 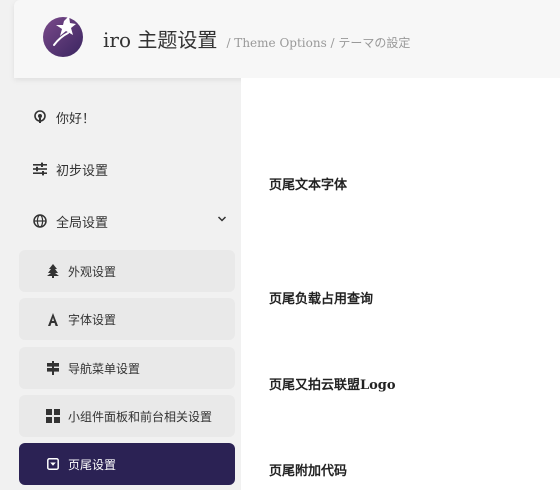 I want to click on sidebar-subitem-footer: 页尾设置, so click(x=127, y=464).